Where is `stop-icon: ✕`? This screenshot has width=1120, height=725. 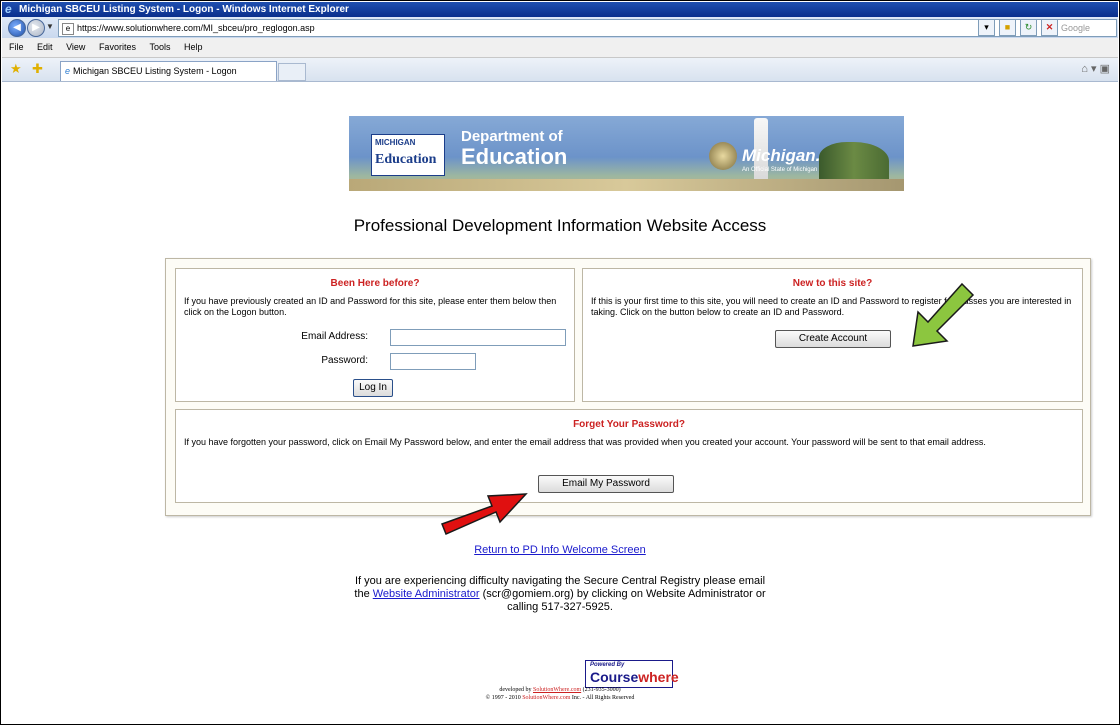 stop-icon: ✕ is located at coordinates (1049, 27).